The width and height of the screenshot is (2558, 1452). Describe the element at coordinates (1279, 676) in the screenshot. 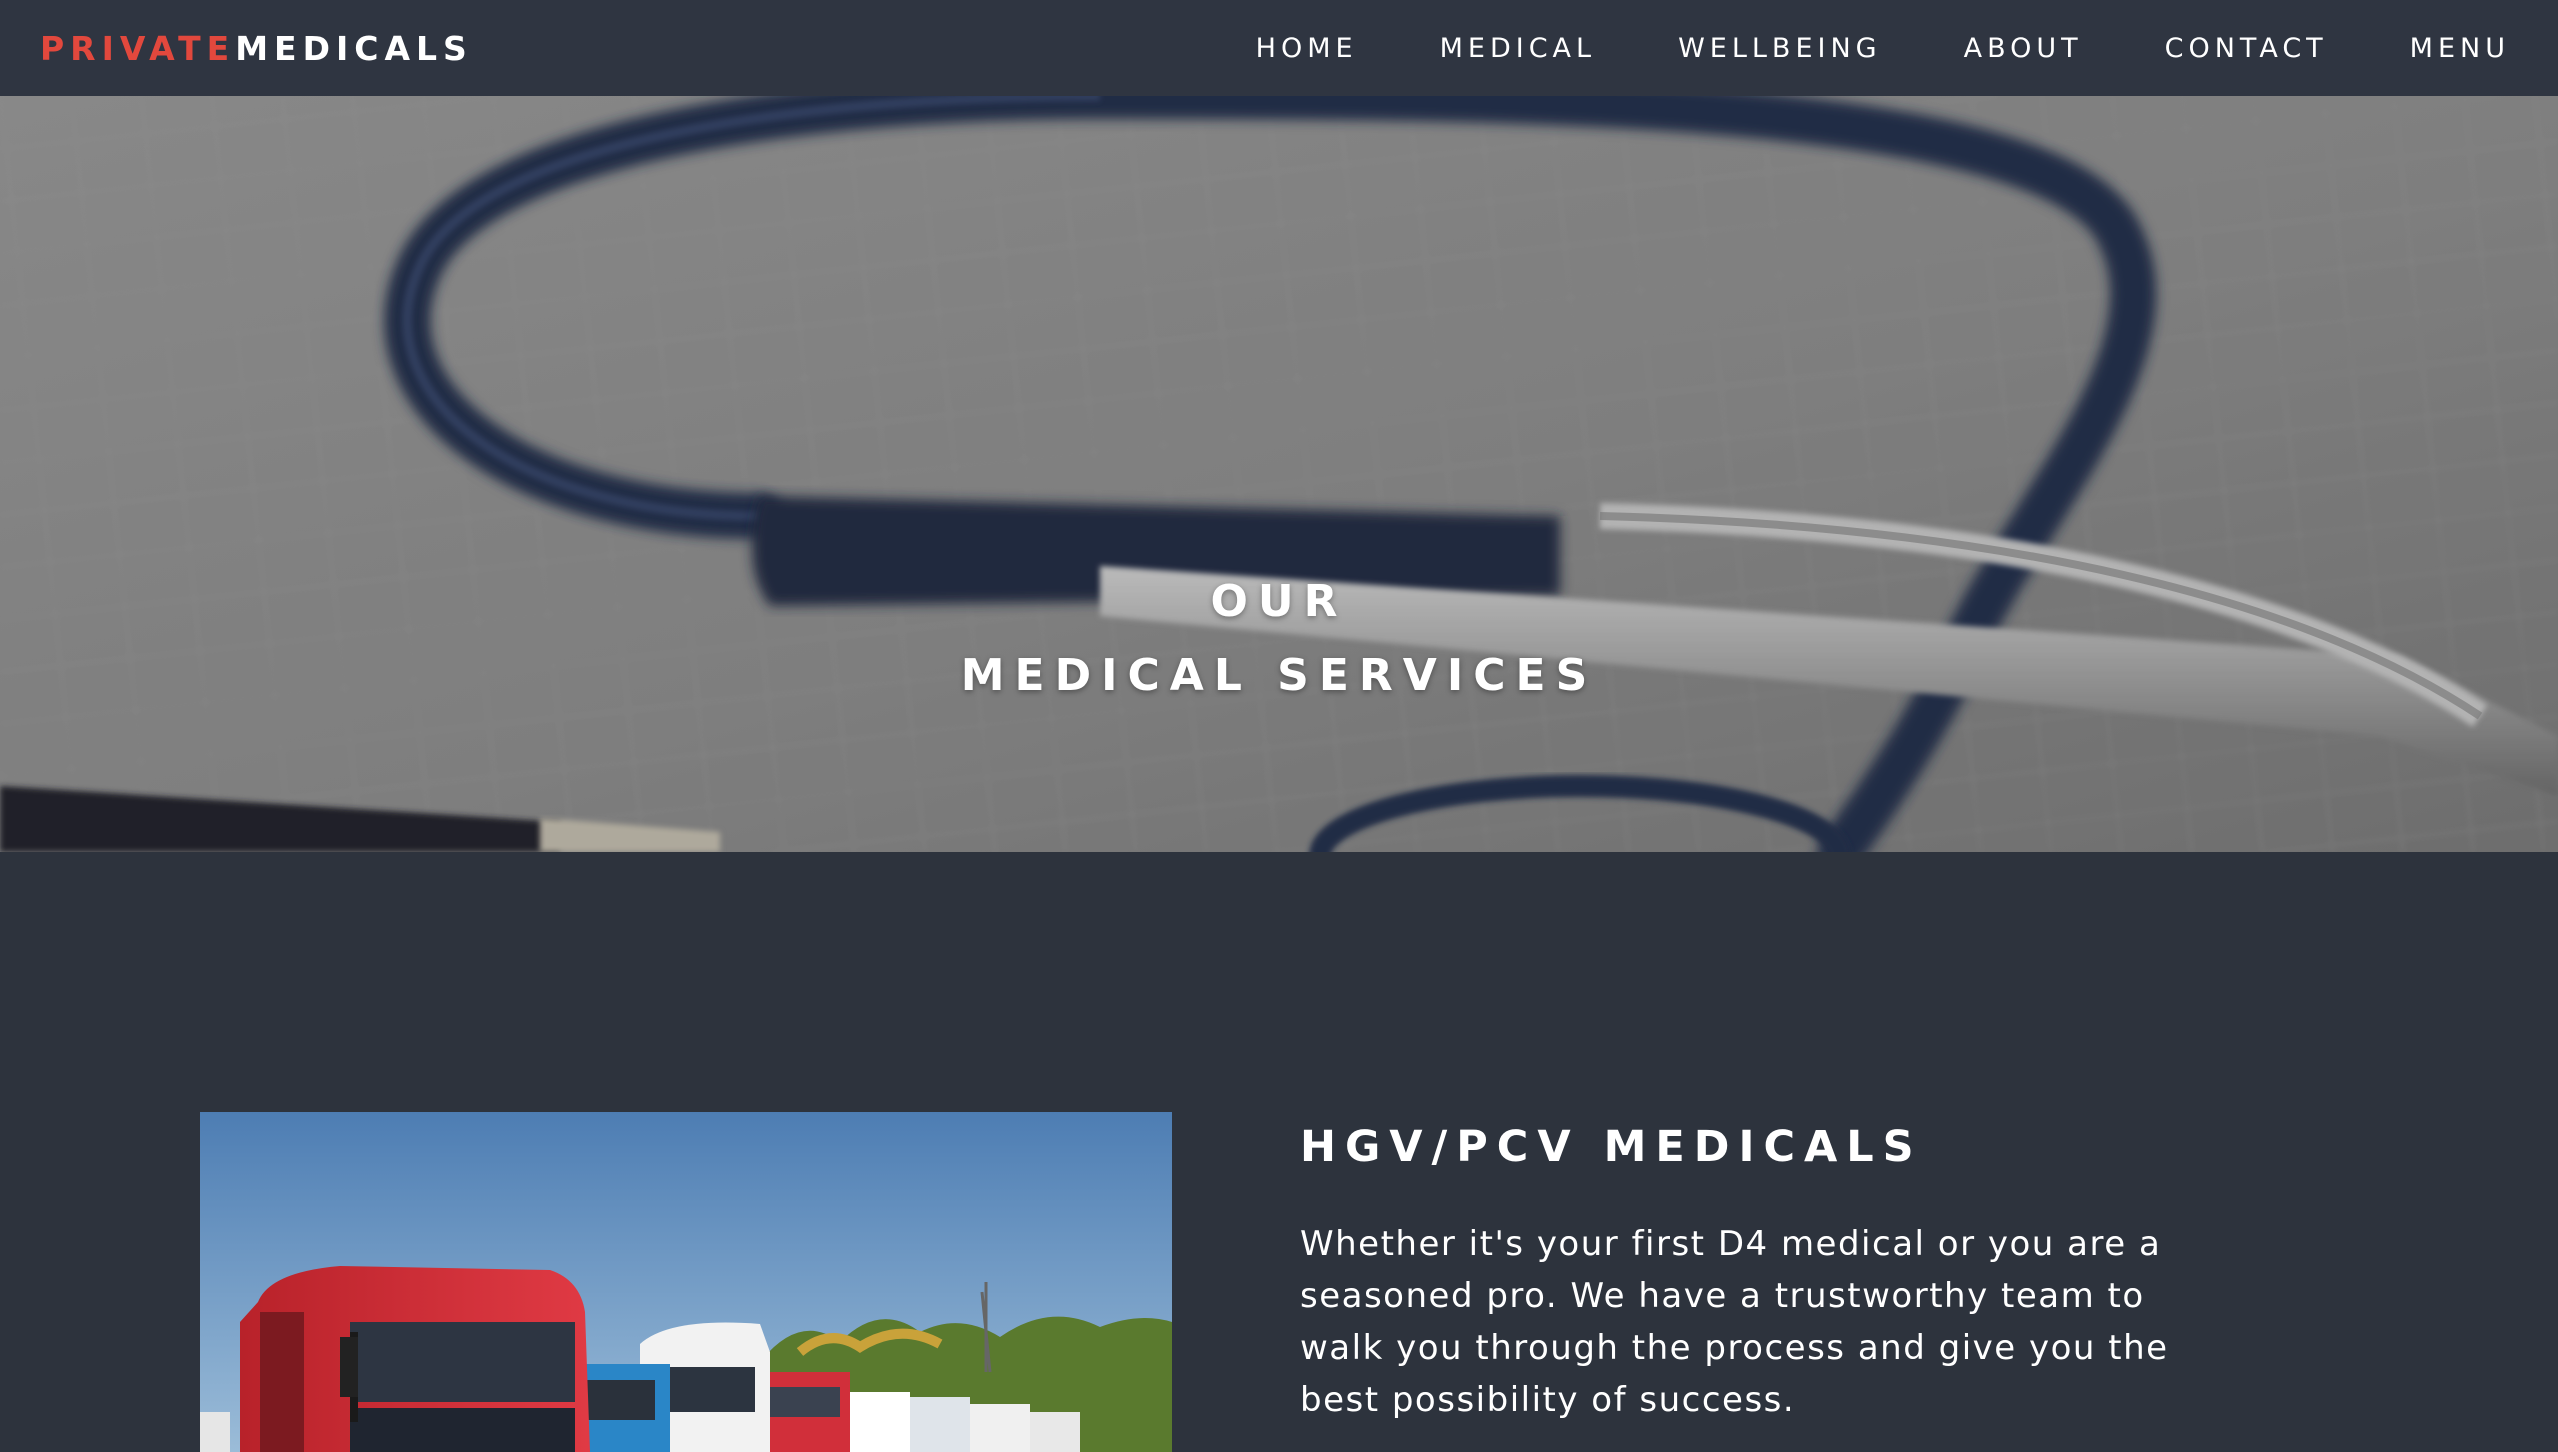

I see `hero-heading-line-2: MEDICAL SERVICES` at that location.